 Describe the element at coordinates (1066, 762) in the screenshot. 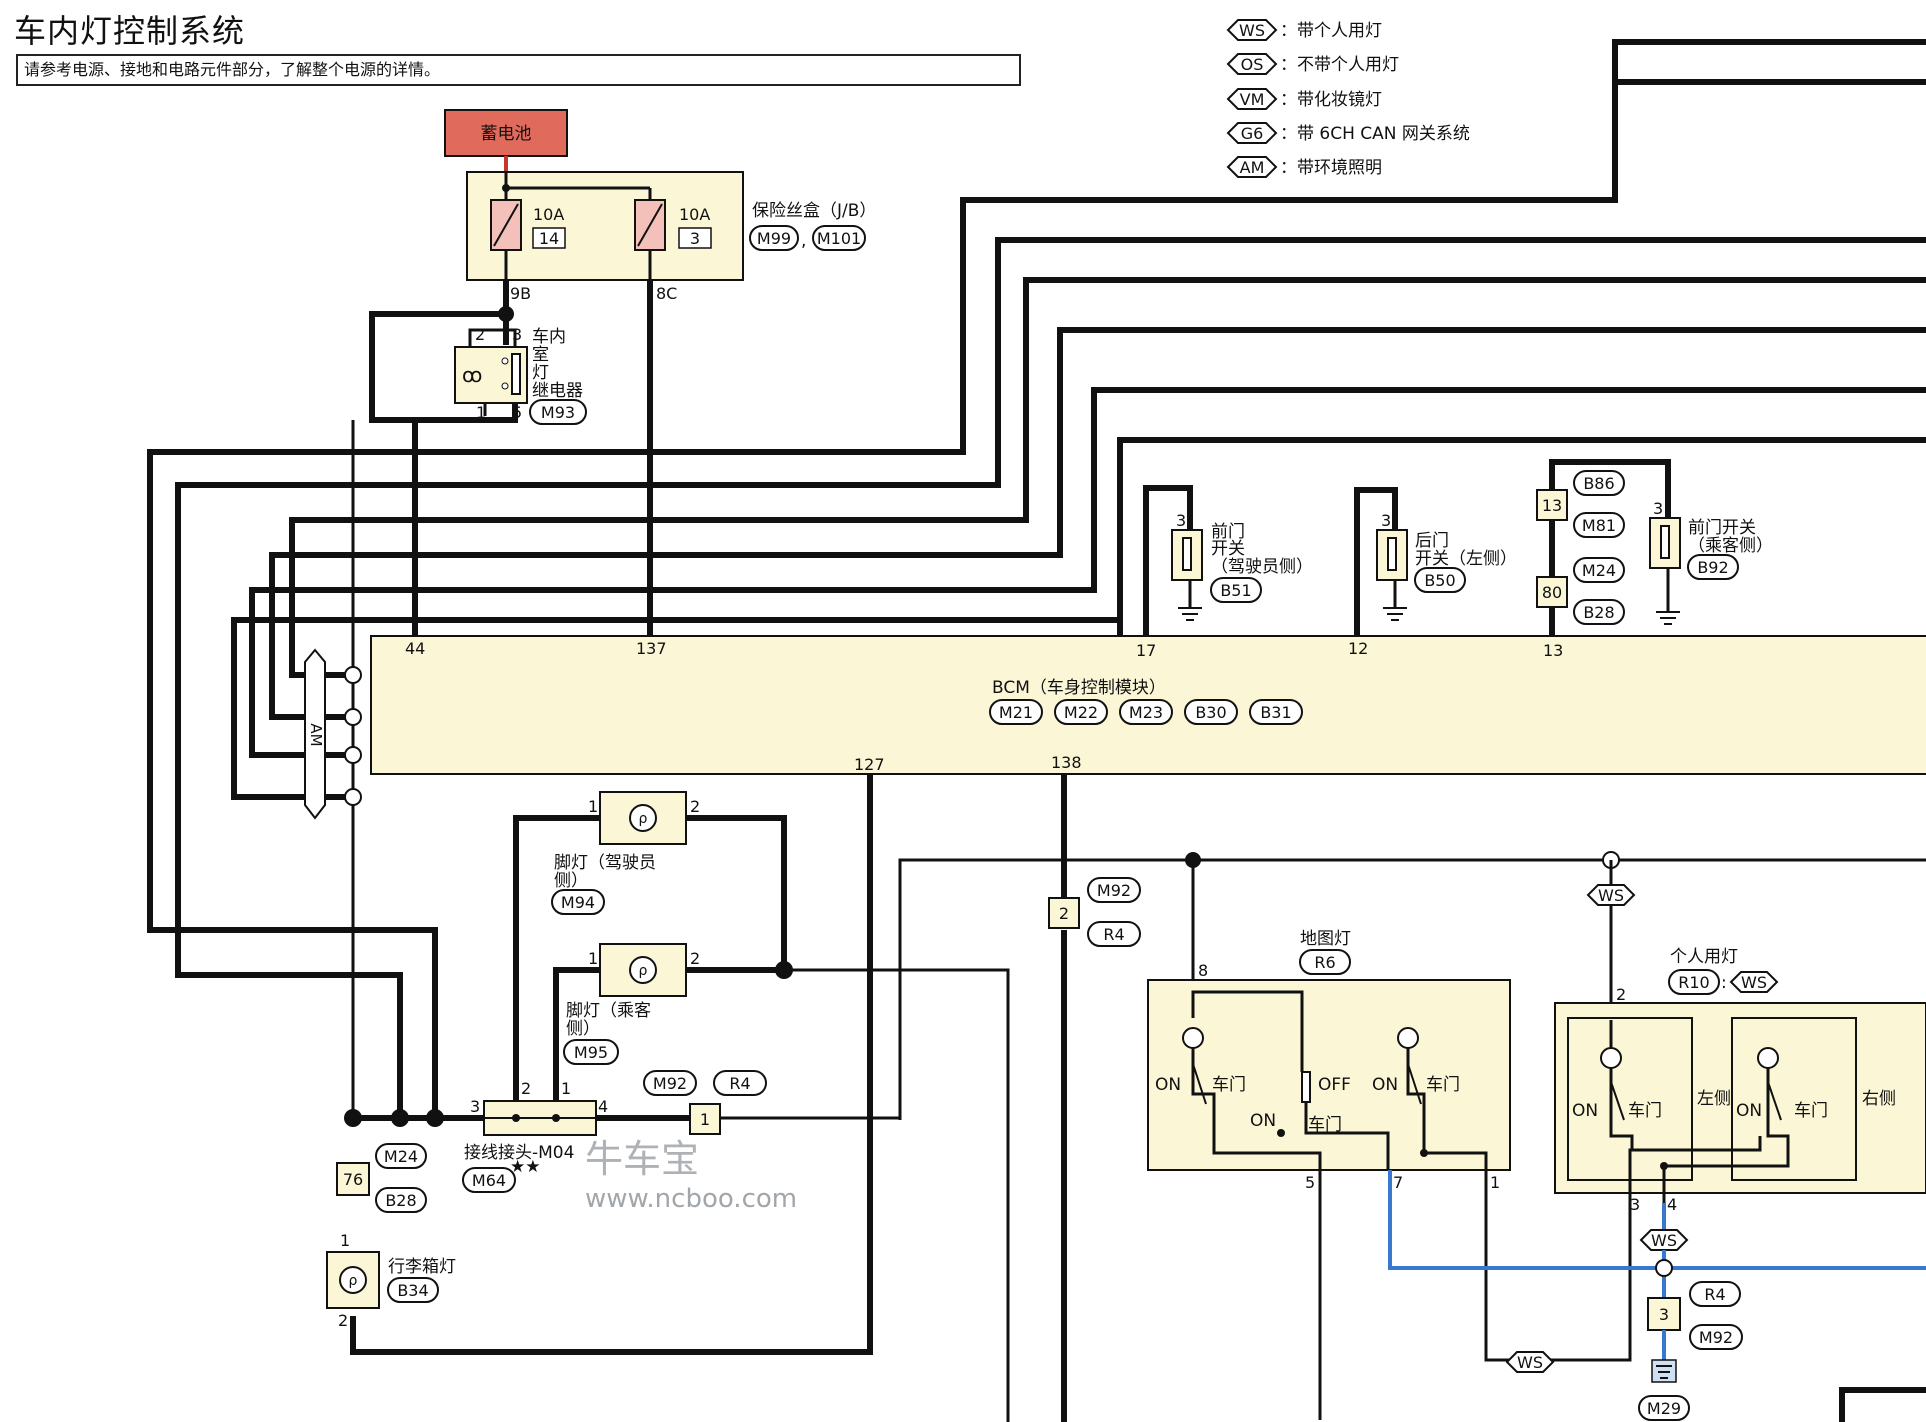

I see `svg-text: 138` at that location.